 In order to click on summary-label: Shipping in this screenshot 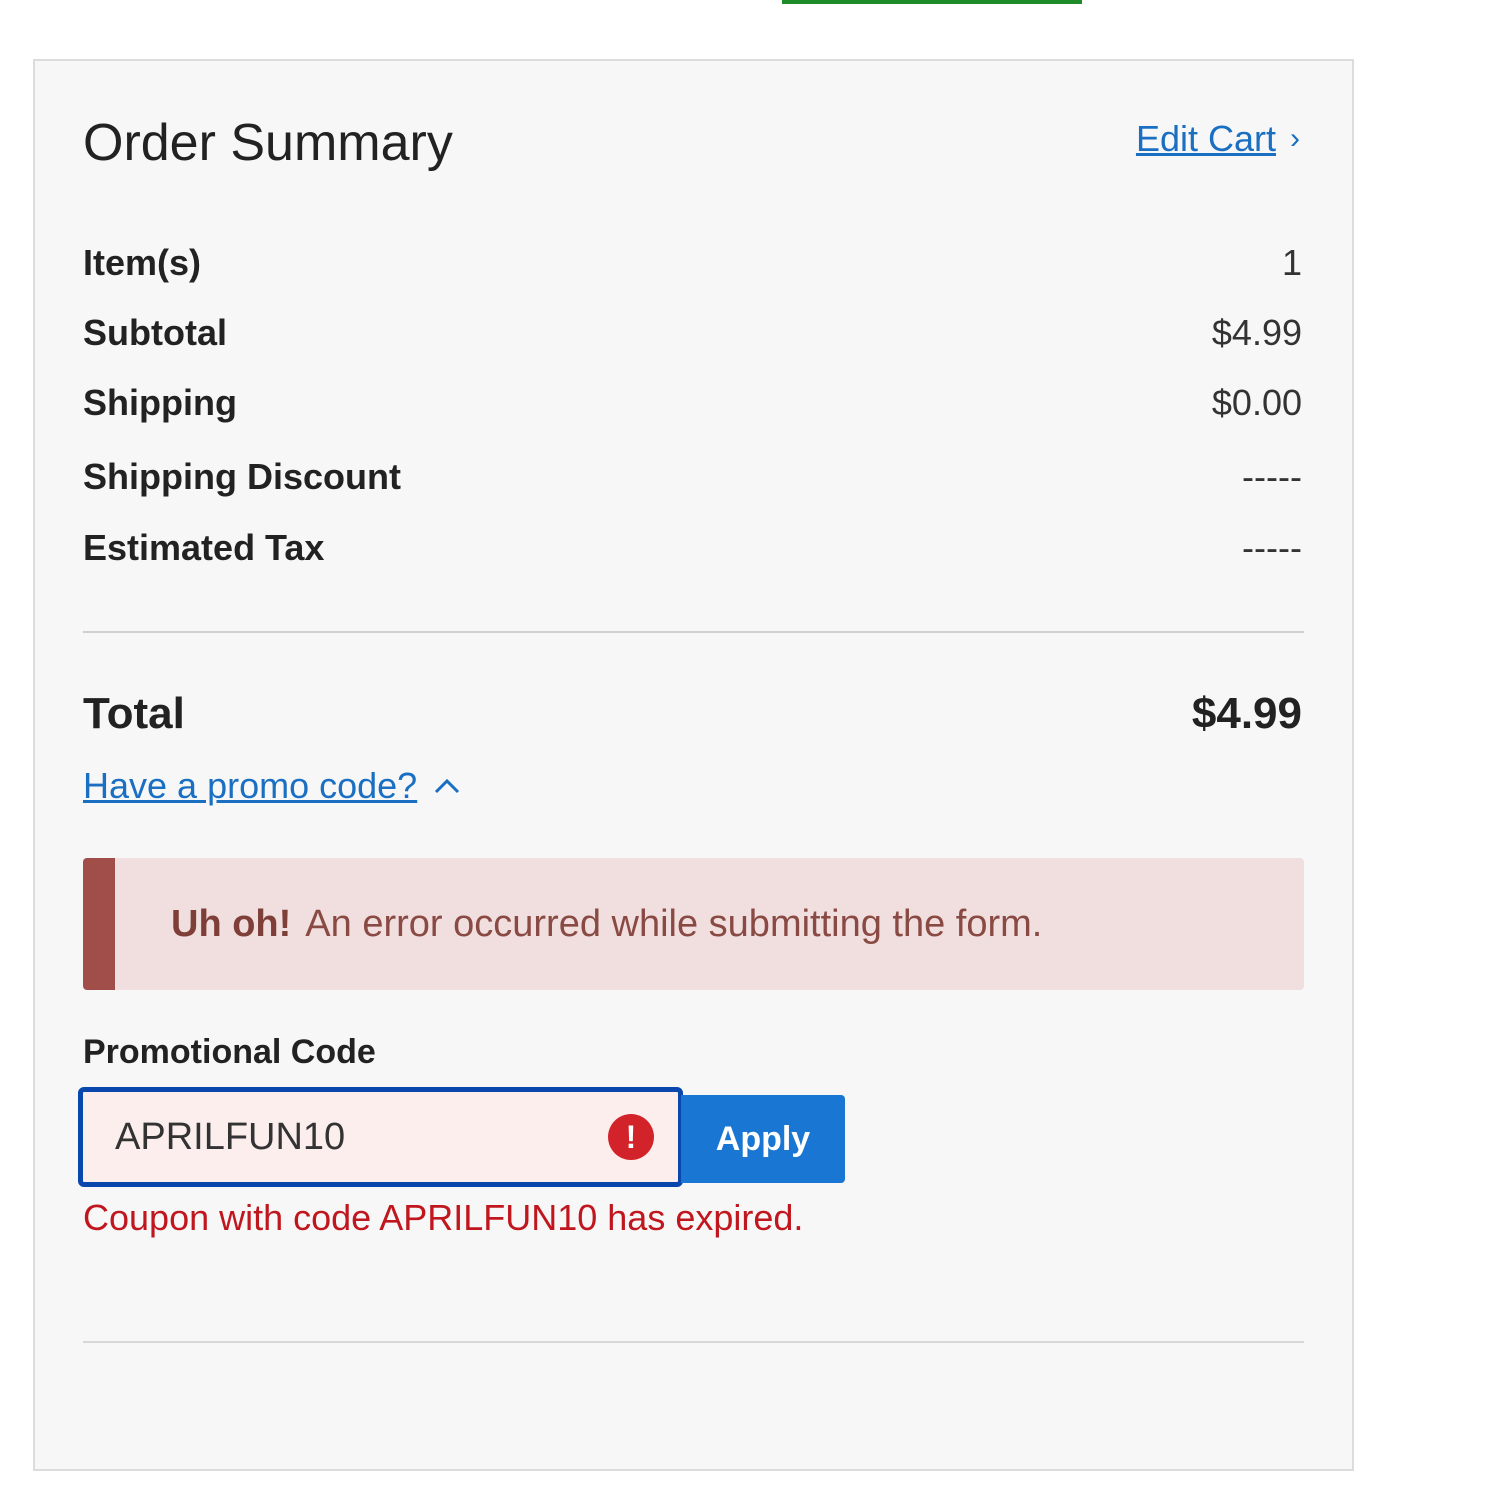, I will do `click(160, 402)`.